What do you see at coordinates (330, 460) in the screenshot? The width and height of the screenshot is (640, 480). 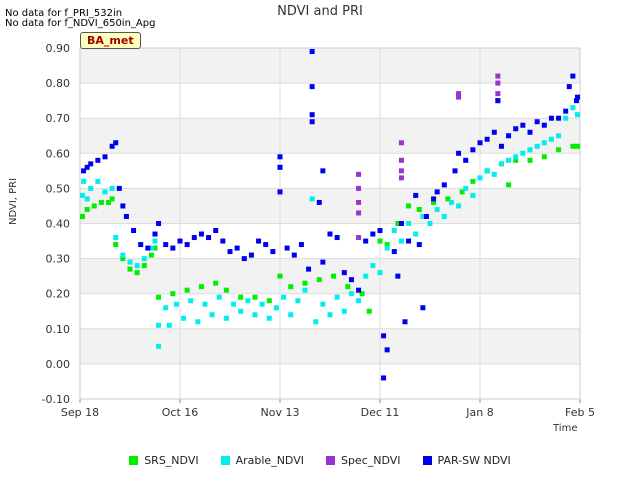 I see `legend-swatch-spec-ndvi` at bounding box center [330, 460].